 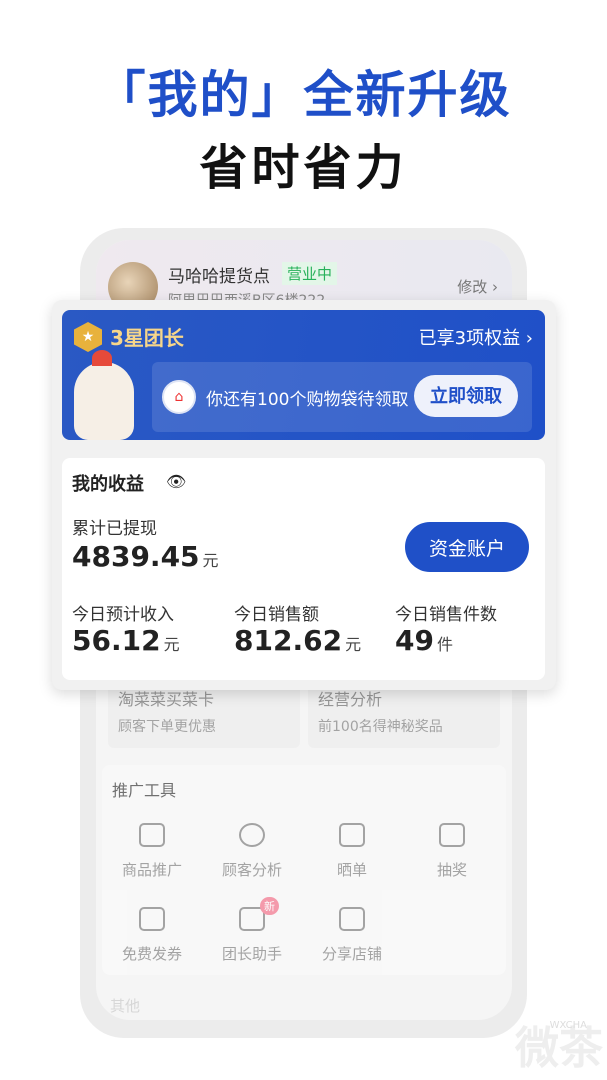 What do you see at coordinates (104, 395) in the screenshot?
I see `mascot-chicken-icon` at bounding box center [104, 395].